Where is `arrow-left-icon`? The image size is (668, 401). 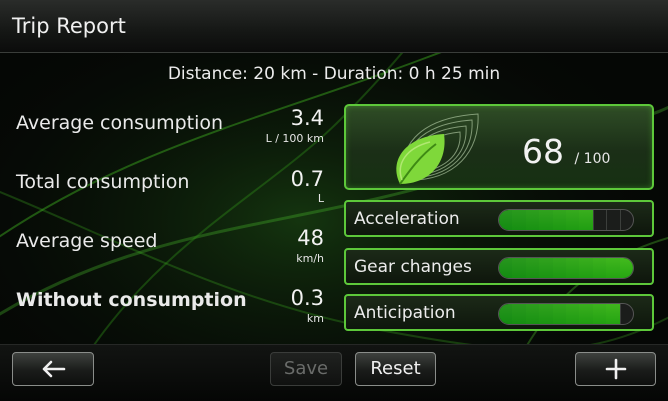 arrow-left-icon is located at coordinates (54, 369).